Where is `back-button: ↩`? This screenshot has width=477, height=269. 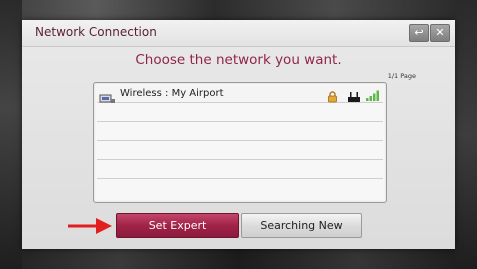 back-button: ↩ is located at coordinates (419, 33).